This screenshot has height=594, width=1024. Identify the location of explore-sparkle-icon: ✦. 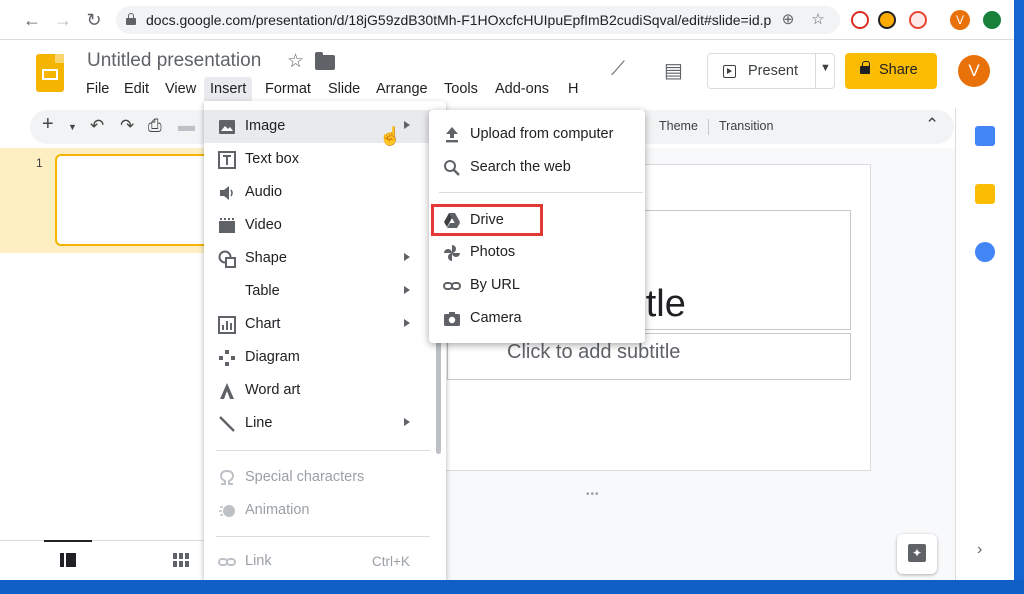
(917, 553).